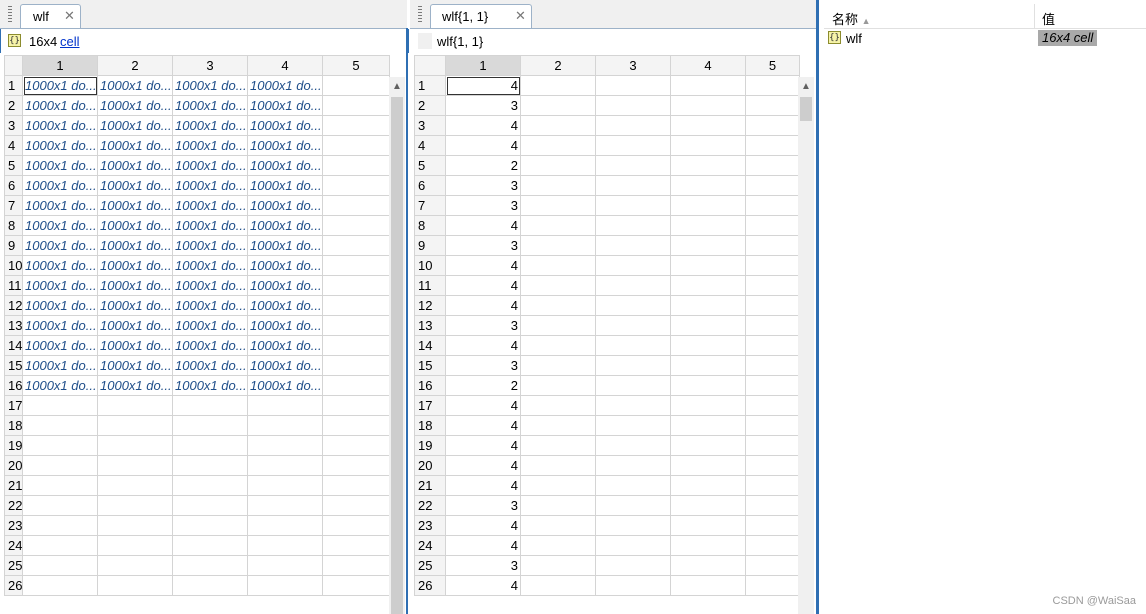  I want to click on drag-grip, so click(10, 14).